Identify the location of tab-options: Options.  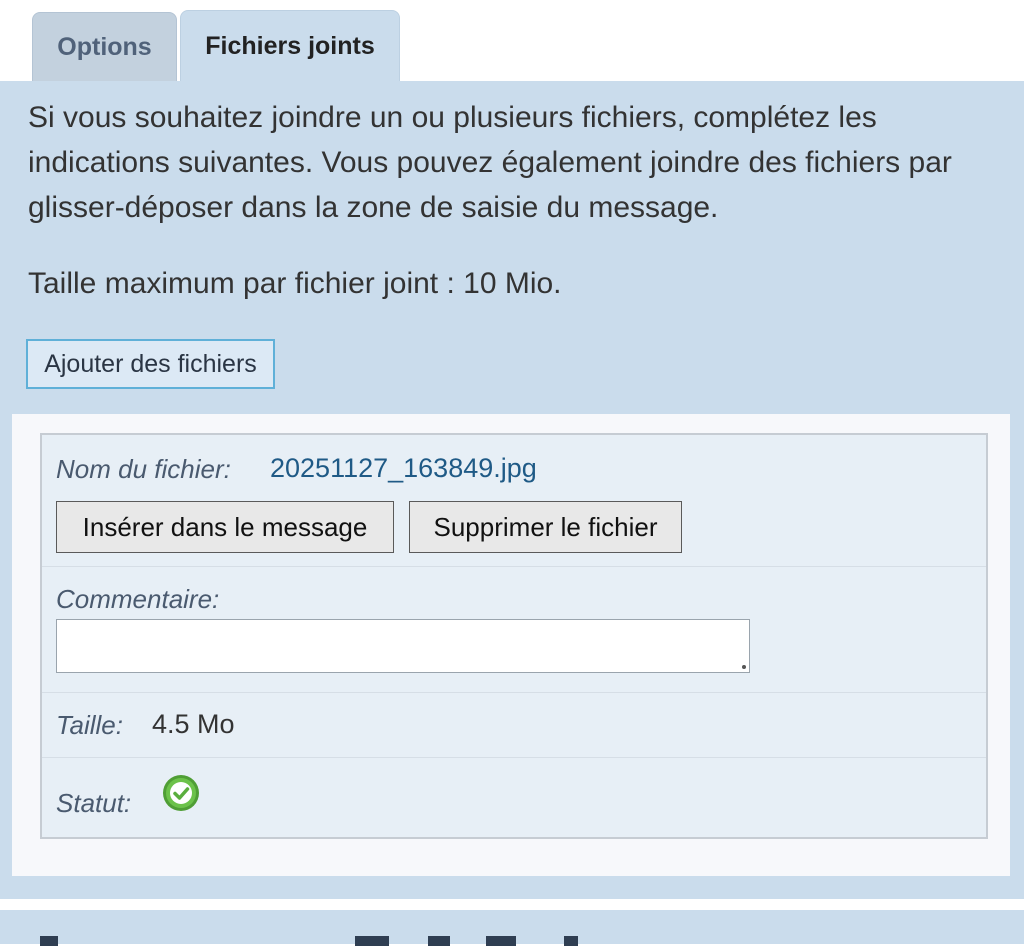
(104, 46).